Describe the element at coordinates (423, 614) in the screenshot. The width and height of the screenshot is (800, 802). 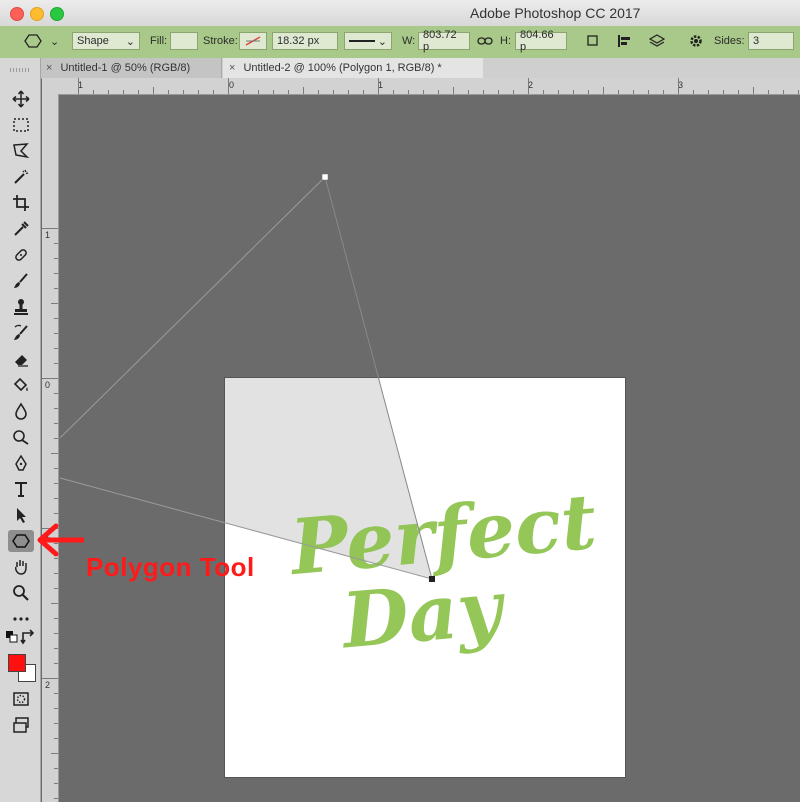
I see `artwork-text-day: Day` at that location.